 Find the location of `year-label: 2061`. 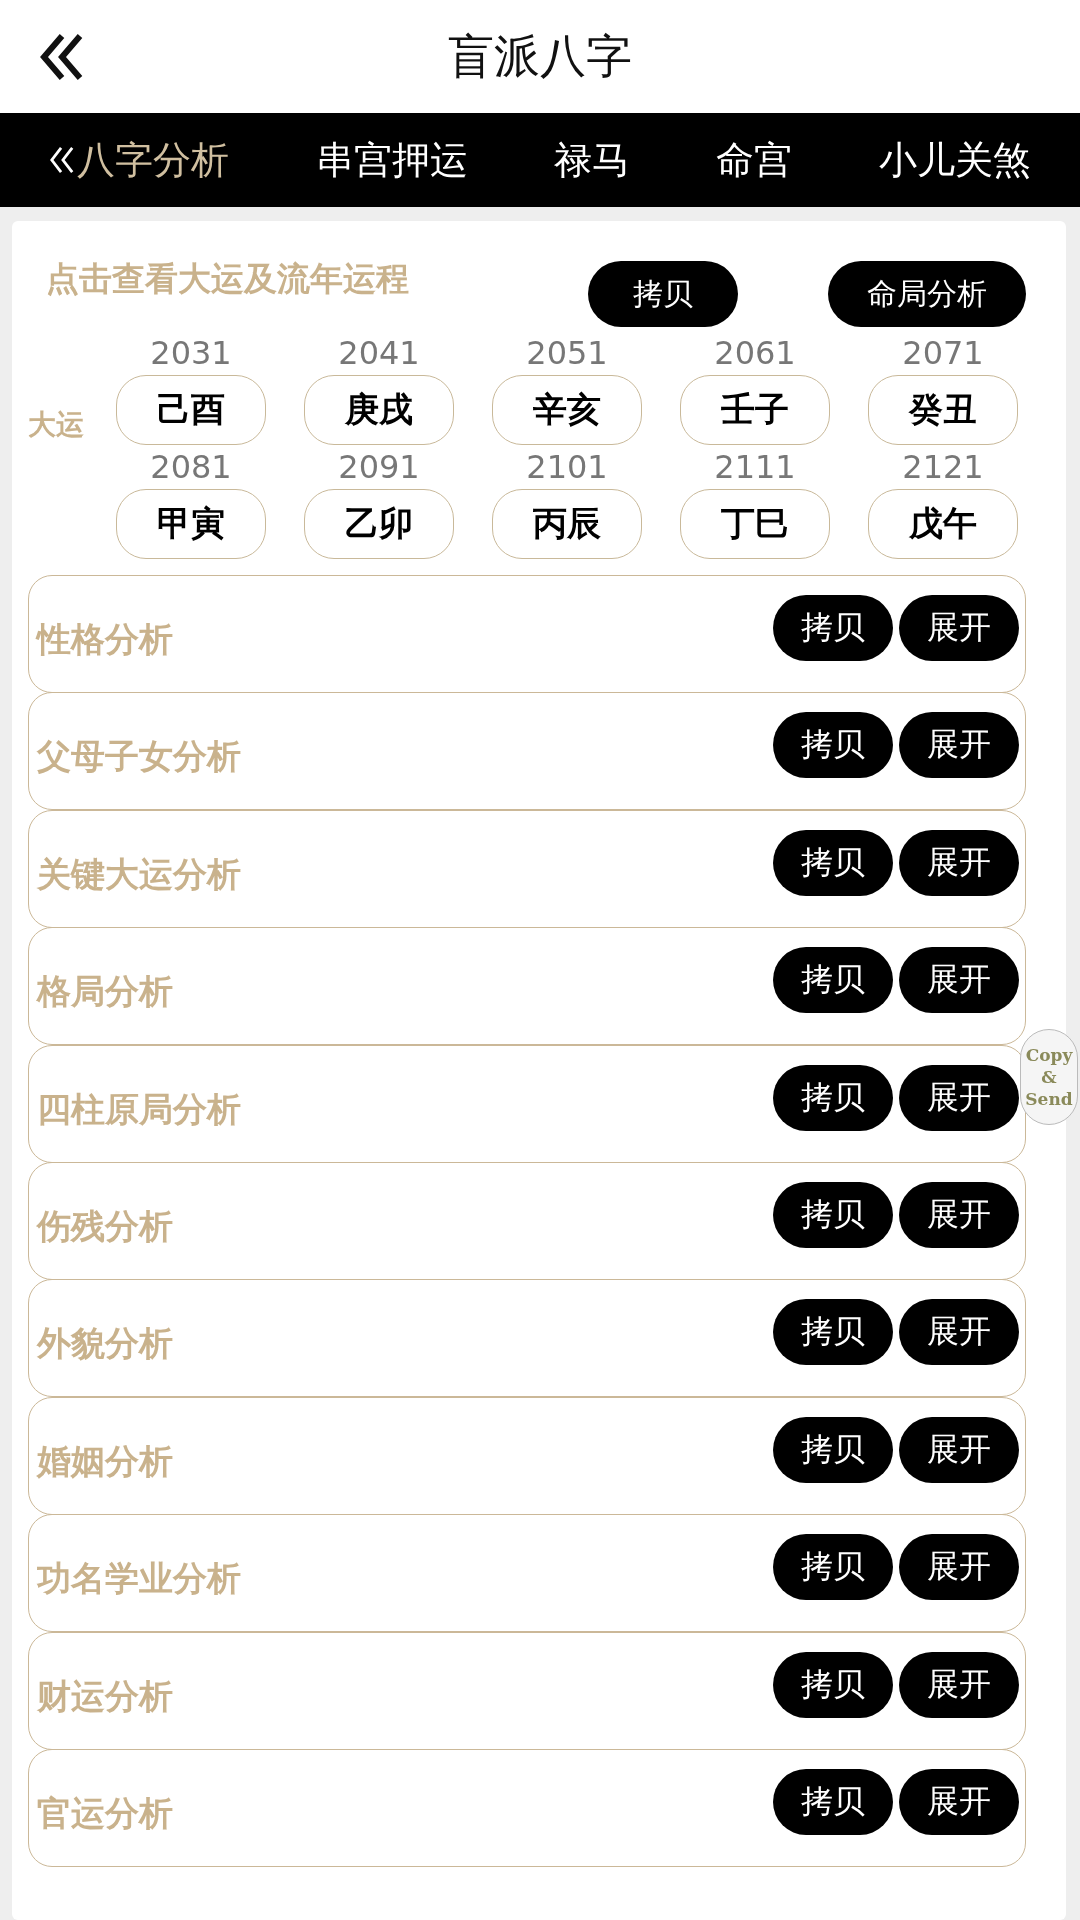

year-label: 2061 is located at coordinates (755, 353).